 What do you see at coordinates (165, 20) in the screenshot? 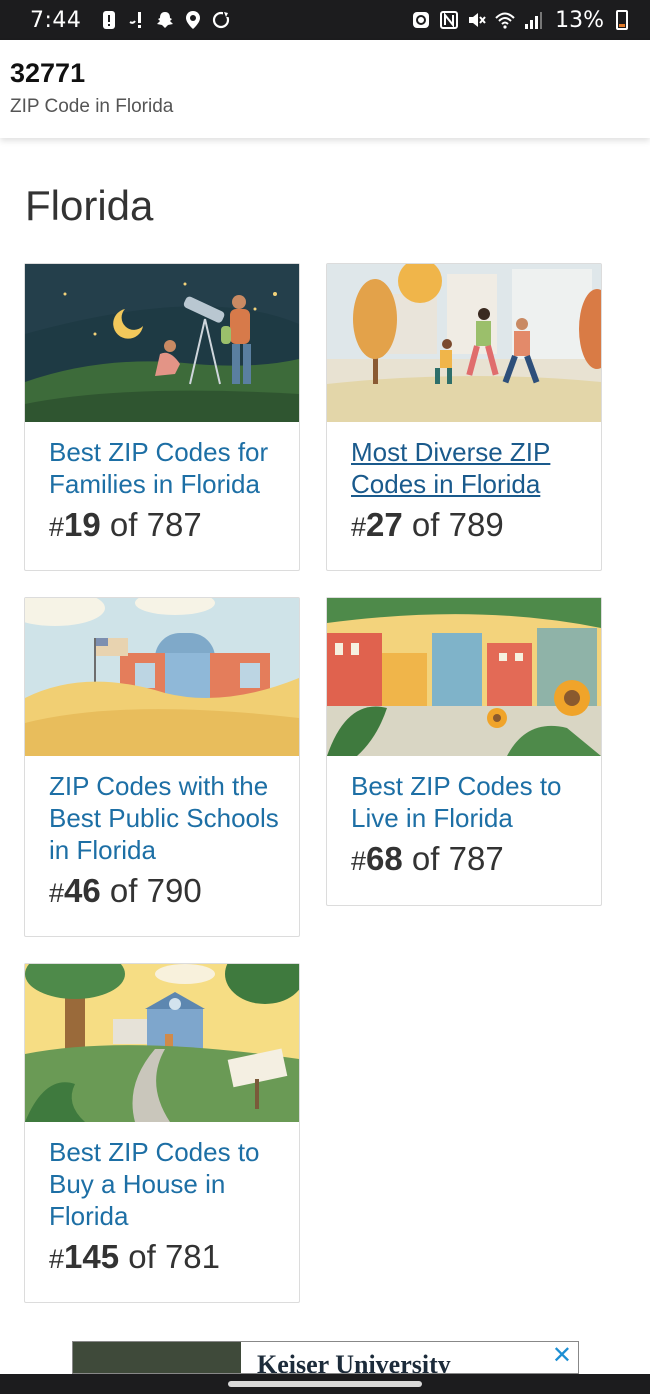
I see `snapchat-icon` at bounding box center [165, 20].